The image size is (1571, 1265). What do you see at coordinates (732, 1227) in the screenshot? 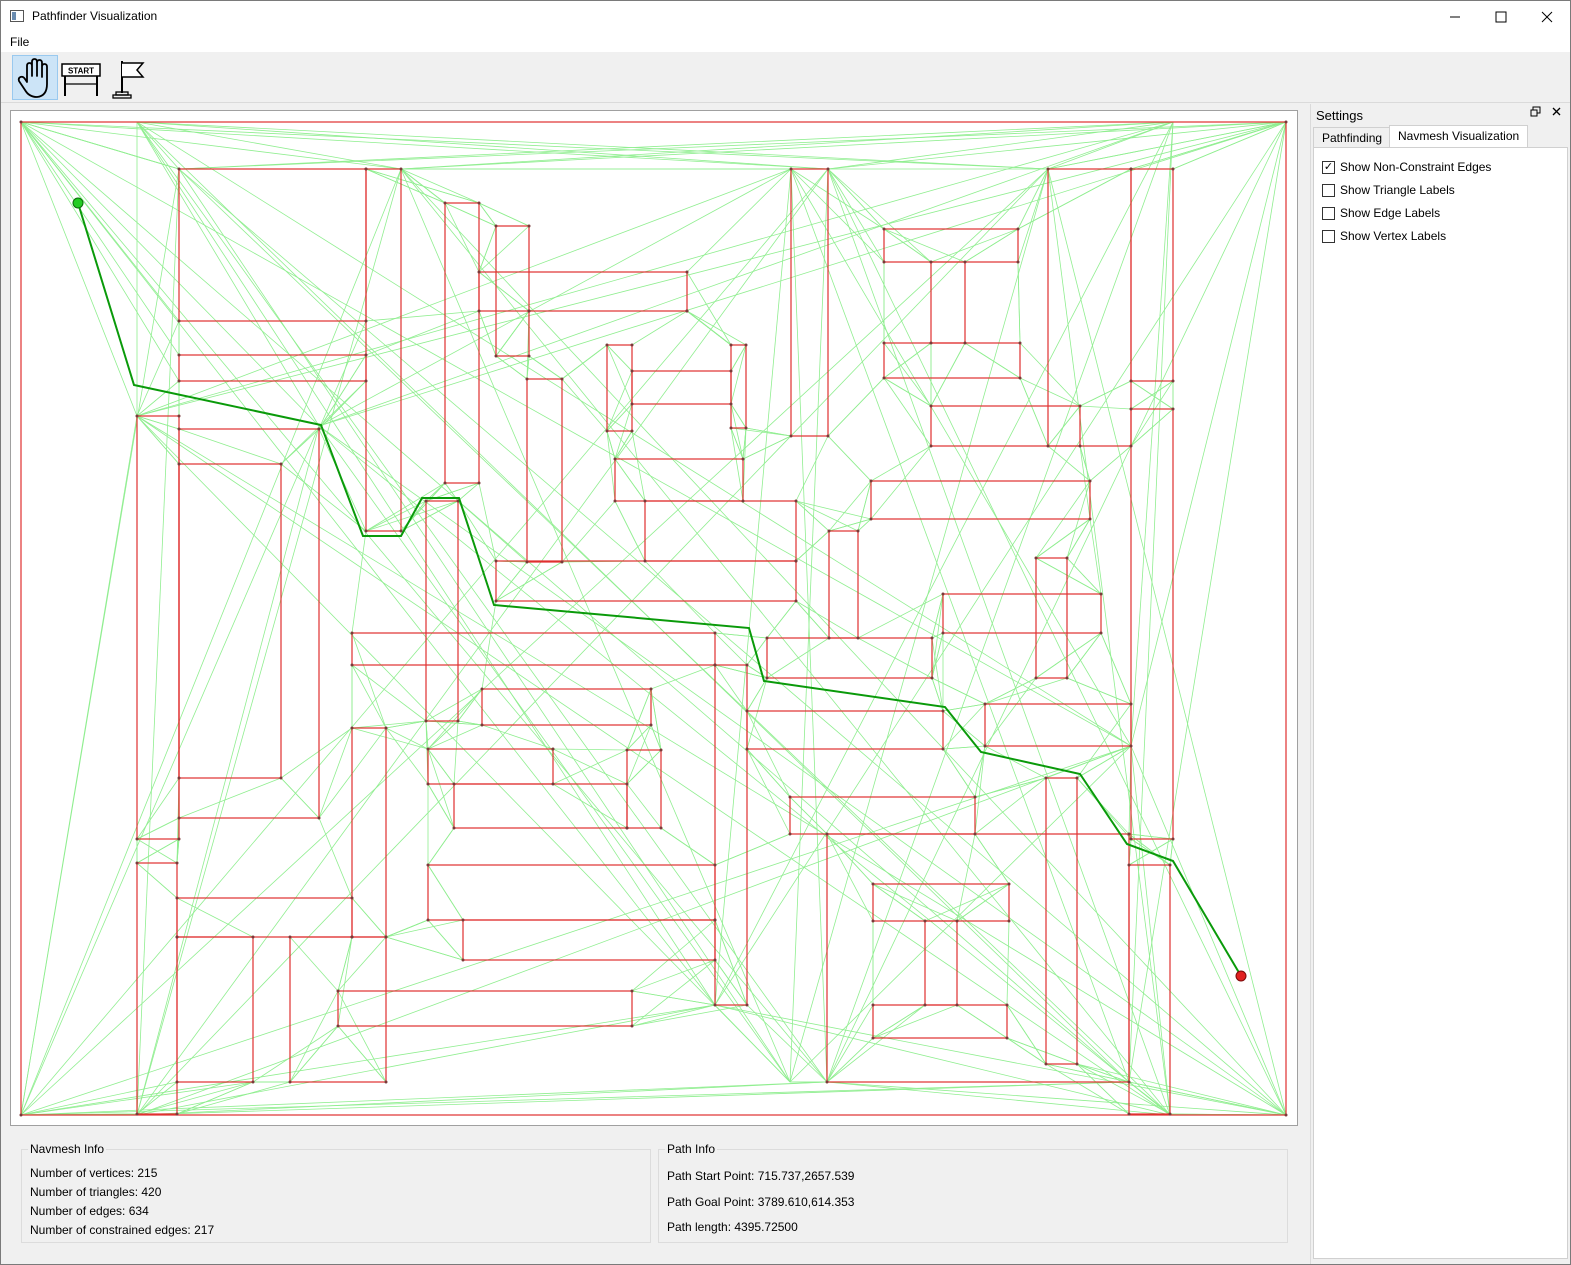
I see `path-length: Path length: 4395.72500` at bounding box center [732, 1227].